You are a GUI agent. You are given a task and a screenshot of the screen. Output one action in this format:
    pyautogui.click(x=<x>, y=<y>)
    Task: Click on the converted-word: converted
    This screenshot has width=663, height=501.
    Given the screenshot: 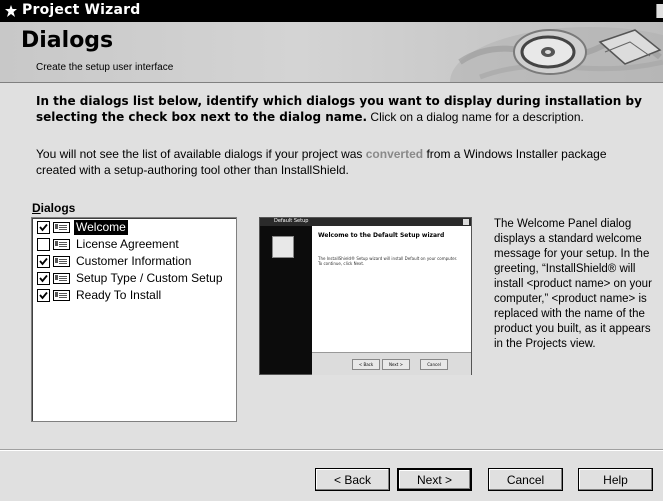 What is the action you would take?
    pyautogui.click(x=394, y=154)
    